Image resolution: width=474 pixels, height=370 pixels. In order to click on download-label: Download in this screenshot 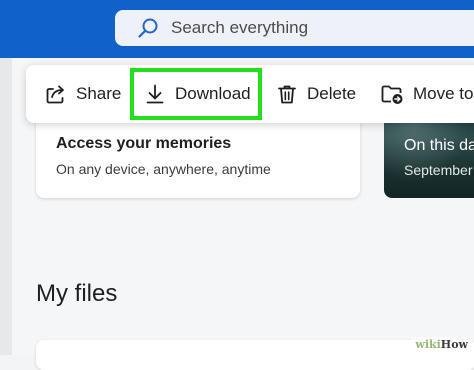, I will do `click(213, 93)`.